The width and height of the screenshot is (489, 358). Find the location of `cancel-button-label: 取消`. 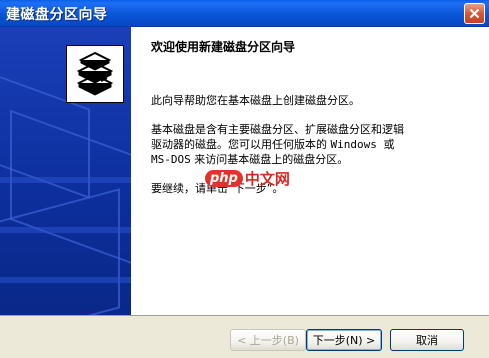

cancel-button-label: 取消 is located at coordinates (427, 340).